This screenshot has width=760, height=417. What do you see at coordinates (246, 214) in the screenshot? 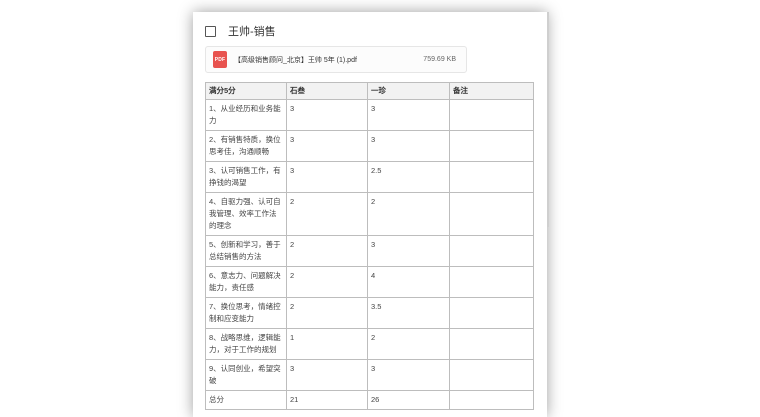
I see `criterion-cell: 4、自驱力强、认可自我管理、效率工作法的理念` at bounding box center [246, 214].